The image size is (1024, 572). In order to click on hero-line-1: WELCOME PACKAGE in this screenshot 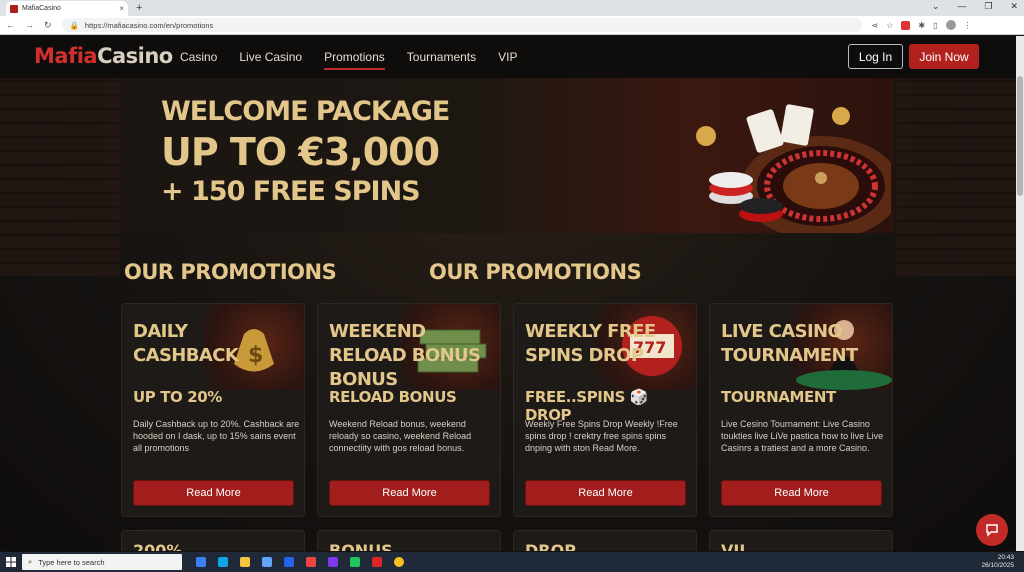, I will do `click(305, 111)`.